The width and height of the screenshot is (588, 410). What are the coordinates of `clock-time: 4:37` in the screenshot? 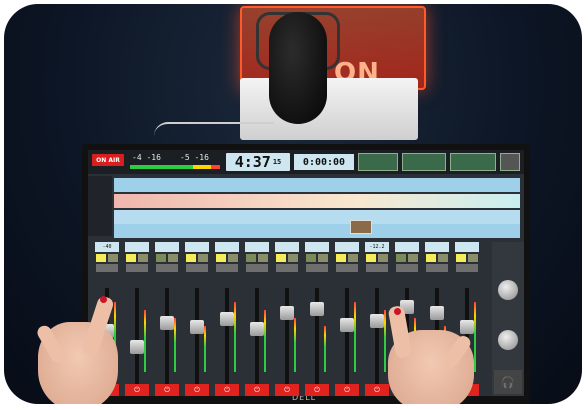 It's located at (252, 162).